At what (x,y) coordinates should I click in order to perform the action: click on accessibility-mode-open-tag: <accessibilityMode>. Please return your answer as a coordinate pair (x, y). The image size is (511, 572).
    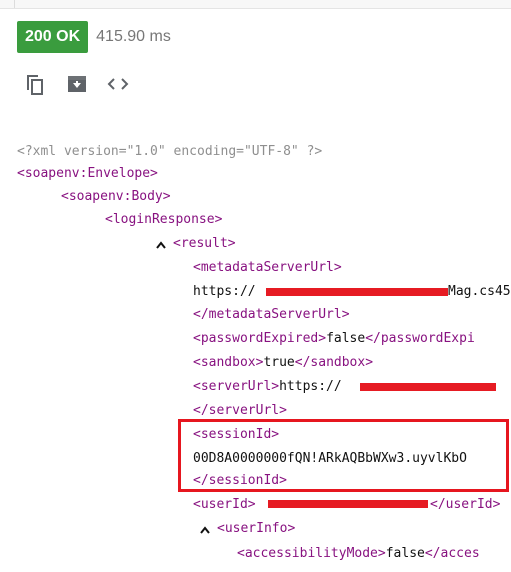
    Looking at the image, I should click on (311, 553).